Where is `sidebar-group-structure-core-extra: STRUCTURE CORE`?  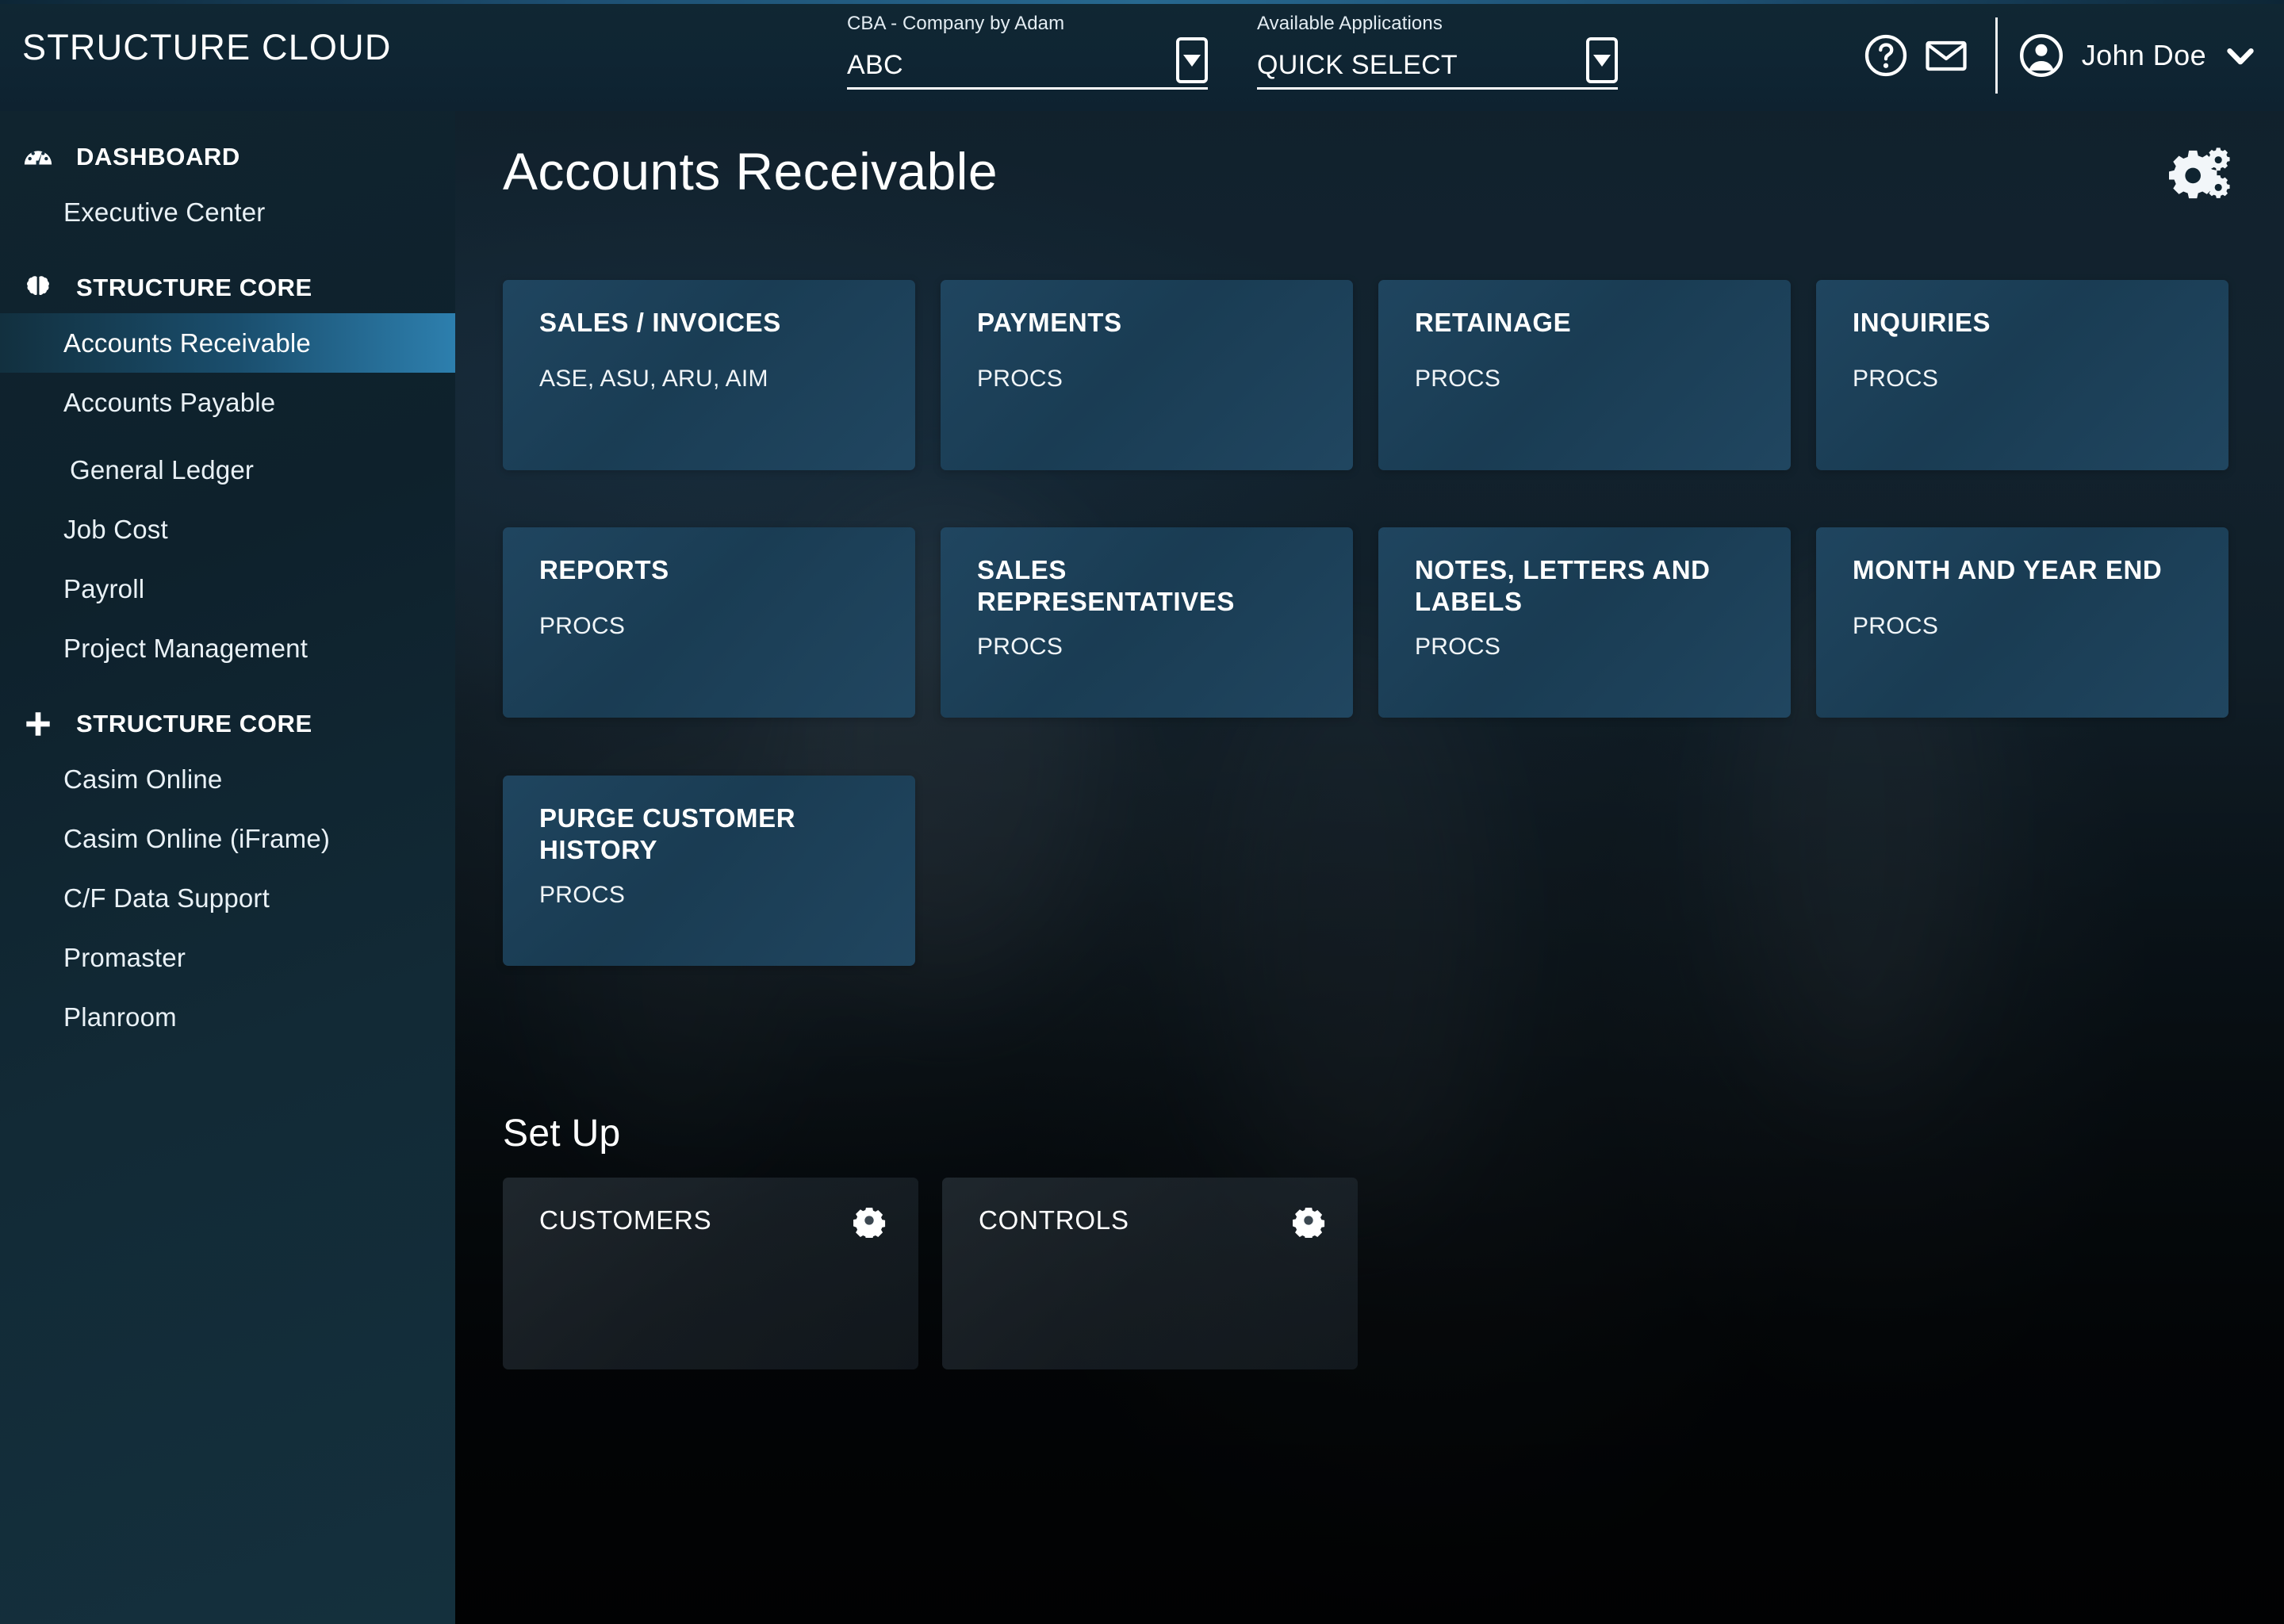 sidebar-group-structure-core-extra: STRUCTURE CORE is located at coordinates (227, 724).